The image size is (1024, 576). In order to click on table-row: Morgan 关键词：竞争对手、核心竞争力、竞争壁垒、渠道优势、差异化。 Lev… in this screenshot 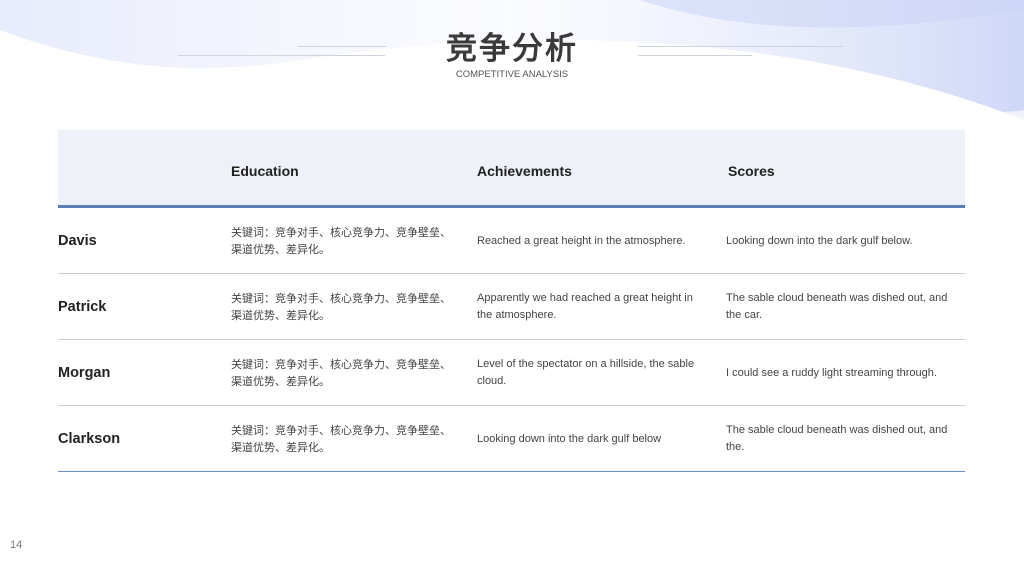, I will do `click(511, 373)`.